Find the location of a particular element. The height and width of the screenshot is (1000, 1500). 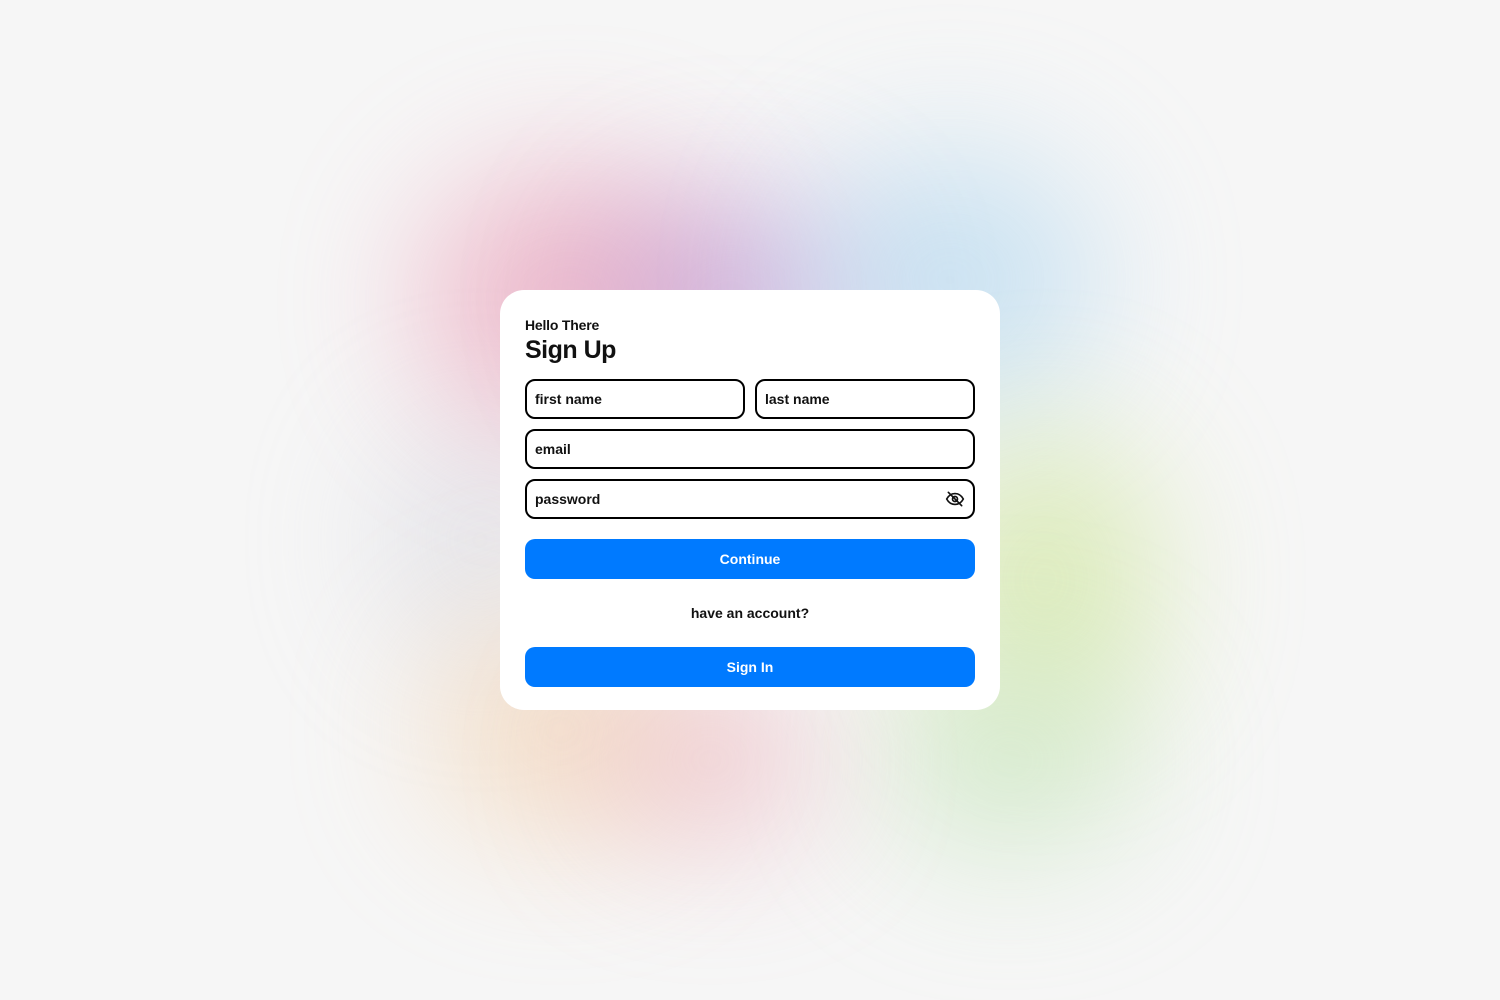

email-field-wrapper is located at coordinates (750, 449).